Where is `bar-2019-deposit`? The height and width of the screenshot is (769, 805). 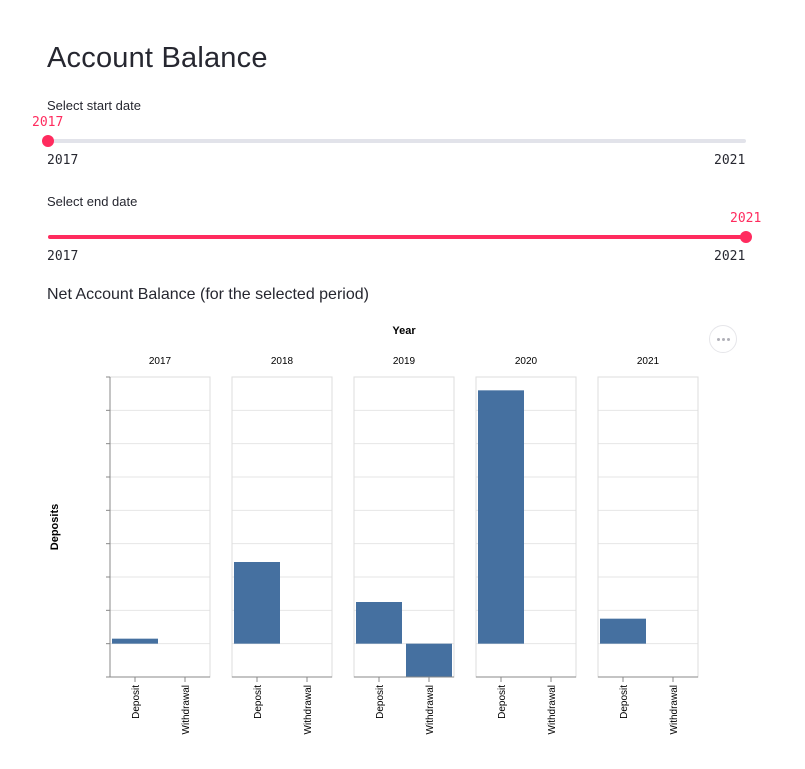
bar-2019-deposit is located at coordinates (379, 623).